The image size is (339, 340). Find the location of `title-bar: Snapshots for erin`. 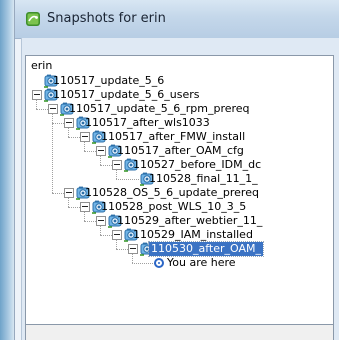

title-bar: Snapshots for erin is located at coordinates (177, 19).